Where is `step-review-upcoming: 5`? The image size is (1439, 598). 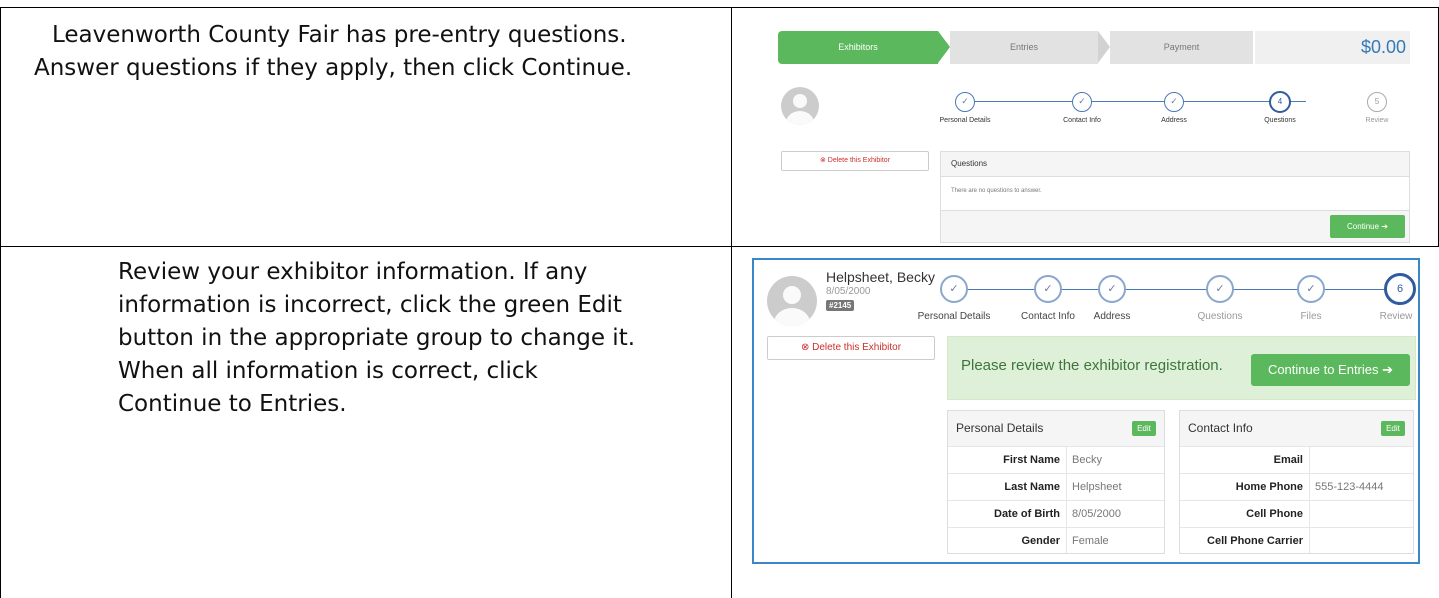
step-review-upcoming: 5 is located at coordinates (1377, 102).